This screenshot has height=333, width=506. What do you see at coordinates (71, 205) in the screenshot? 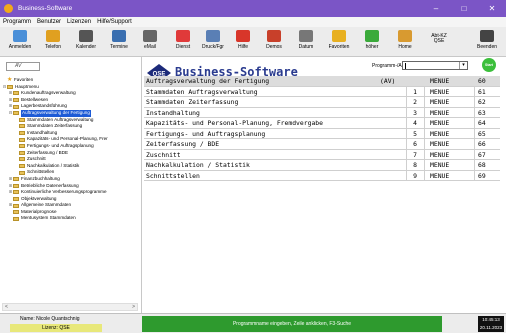
I see `tree-item: ⊞ Allgemeine Stammdaten` at bounding box center [71, 205].